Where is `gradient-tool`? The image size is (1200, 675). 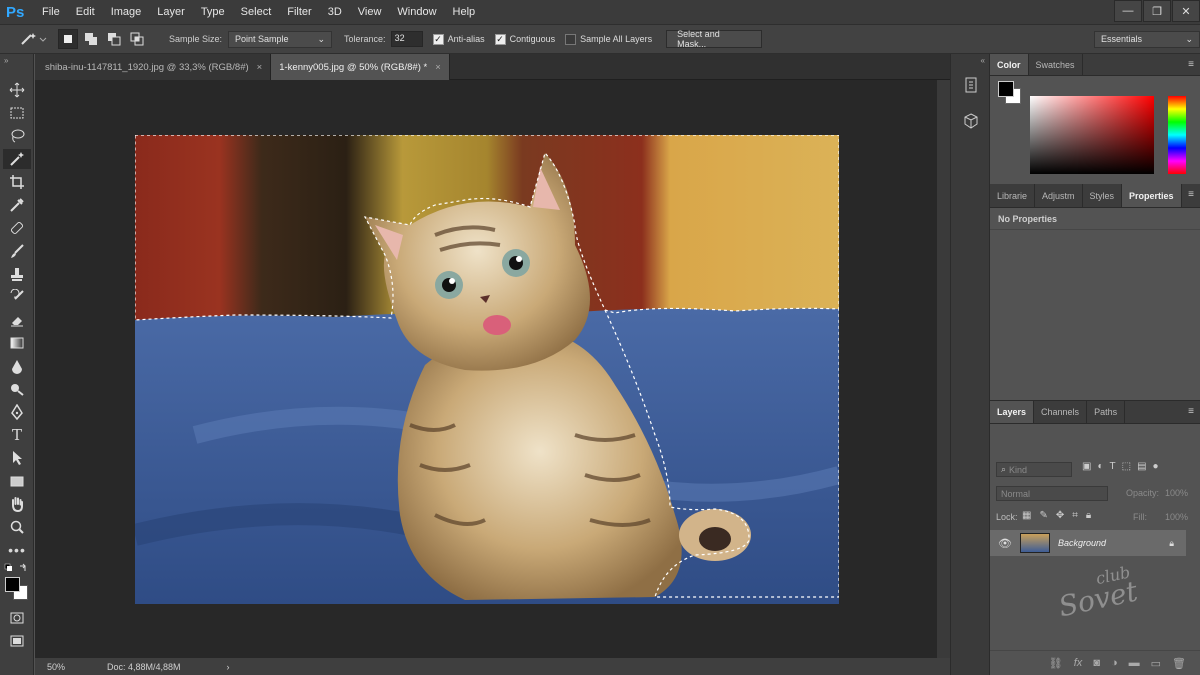
gradient-tool is located at coordinates (17, 343).